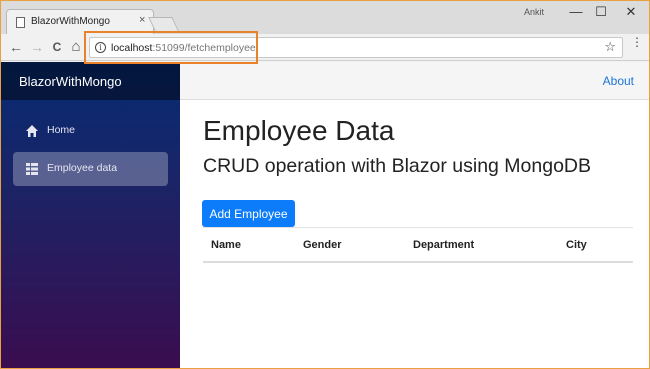 This screenshot has height=369, width=650. What do you see at coordinates (397, 166) in the screenshot?
I see `page-subtitle: CRUD operation with Blazor using MongoDB` at bounding box center [397, 166].